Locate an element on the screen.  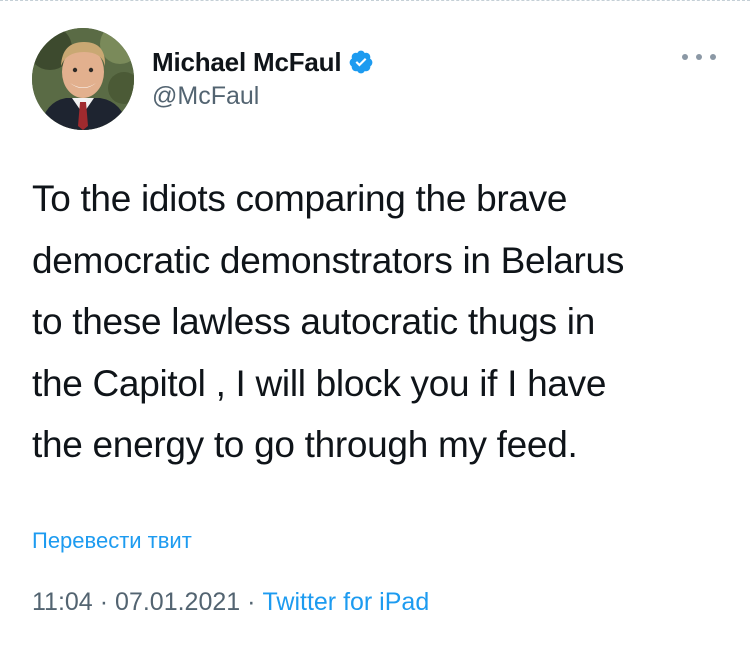
tweet-time: 11:04 is located at coordinates (62, 602).